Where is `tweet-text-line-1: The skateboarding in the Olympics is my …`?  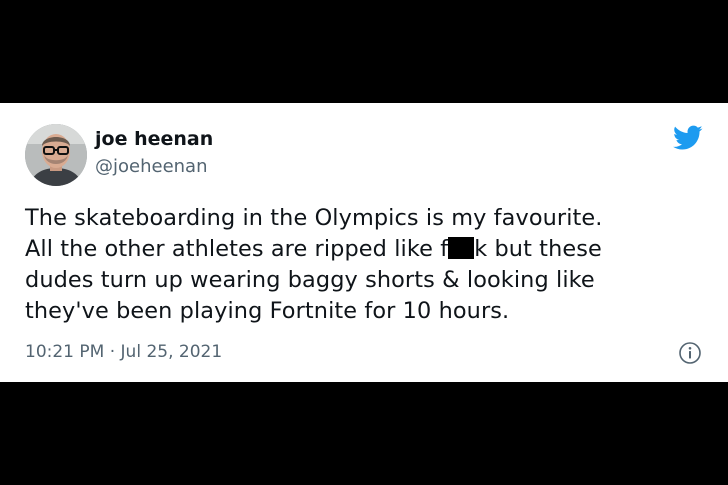
tweet-text-line-1: The skateboarding in the Olympics is my … is located at coordinates (314, 218).